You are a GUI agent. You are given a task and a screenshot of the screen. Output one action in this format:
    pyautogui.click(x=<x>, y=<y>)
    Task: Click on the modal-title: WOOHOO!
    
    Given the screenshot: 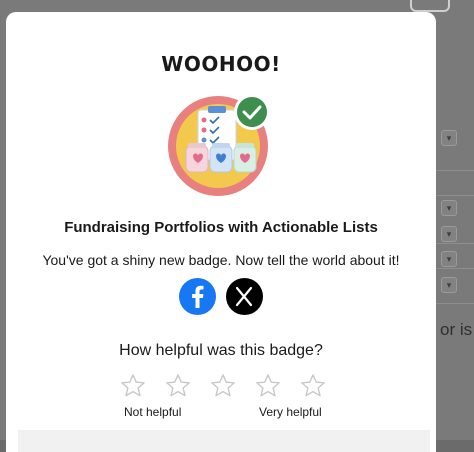 What is the action you would take?
    pyautogui.click(x=221, y=64)
    